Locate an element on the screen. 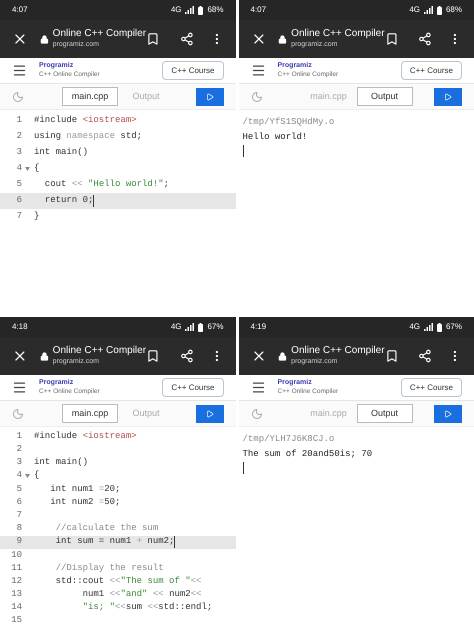 Image resolution: width=474 pixels, height=631 pixels. code-line: num1 <<"and" << num2<< is located at coordinates (142, 595).